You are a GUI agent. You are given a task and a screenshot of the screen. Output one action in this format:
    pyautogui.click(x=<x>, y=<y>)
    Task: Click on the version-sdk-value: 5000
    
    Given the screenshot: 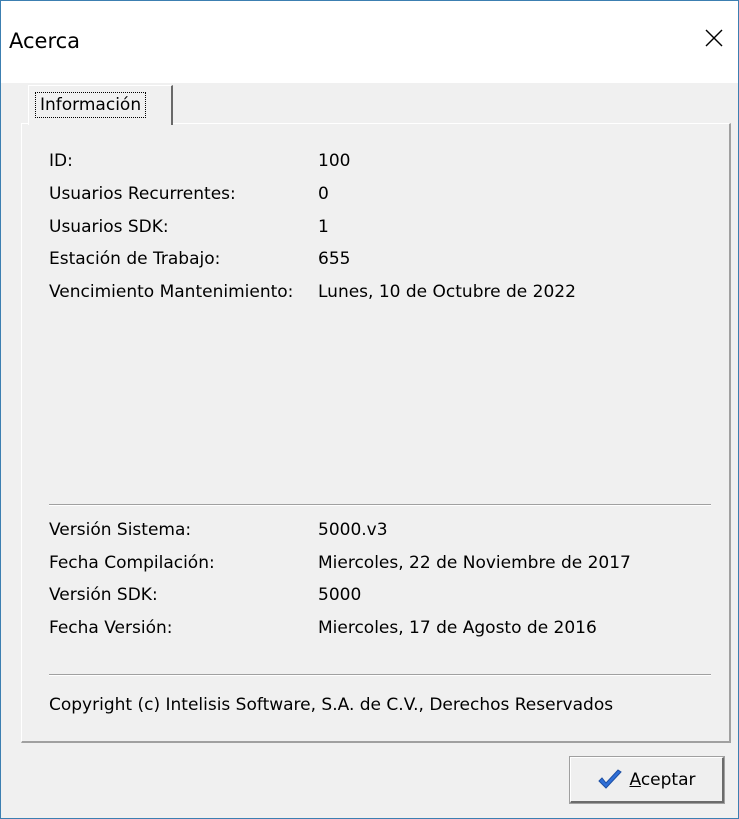 What is the action you would take?
    pyautogui.click(x=340, y=595)
    